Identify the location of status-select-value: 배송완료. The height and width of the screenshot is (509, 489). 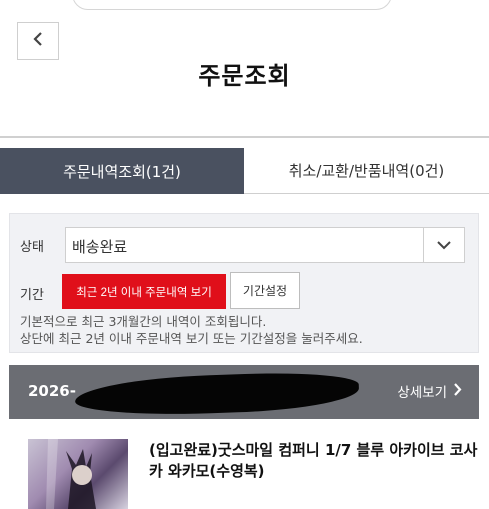
(100, 247).